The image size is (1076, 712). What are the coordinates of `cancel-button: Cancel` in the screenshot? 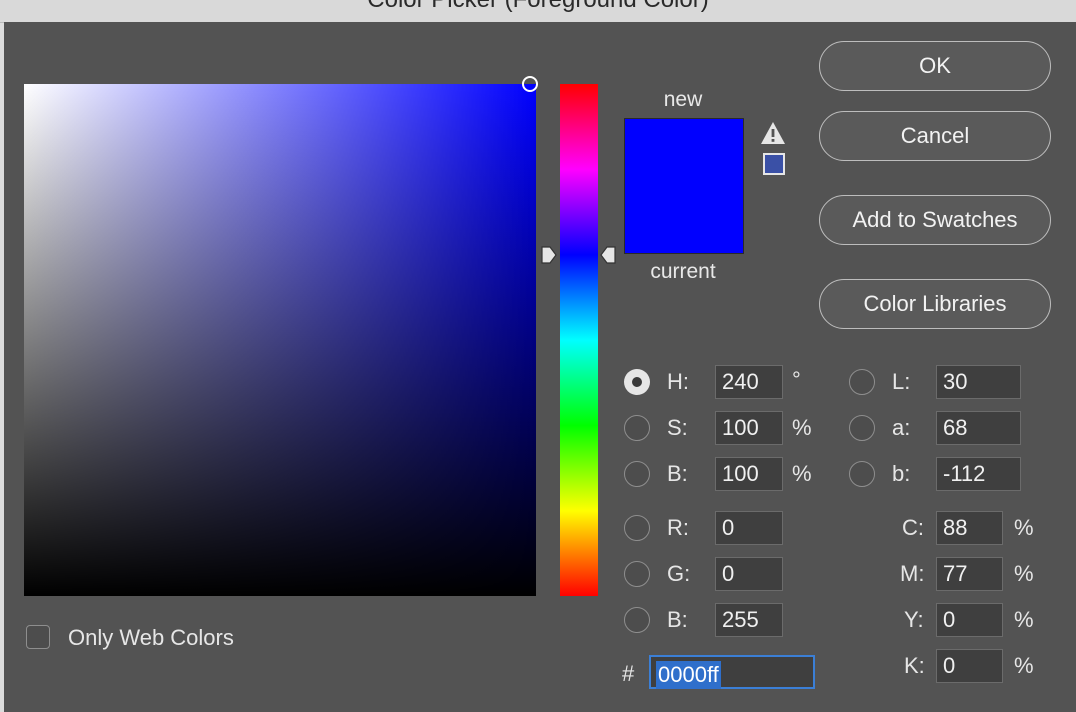 It's located at (935, 136).